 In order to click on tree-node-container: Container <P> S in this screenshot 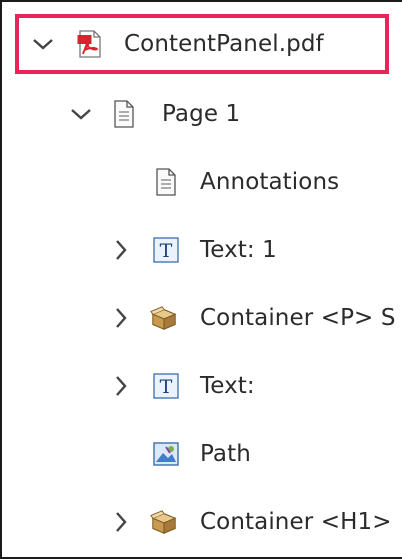, I will do `click(202, 318)`.